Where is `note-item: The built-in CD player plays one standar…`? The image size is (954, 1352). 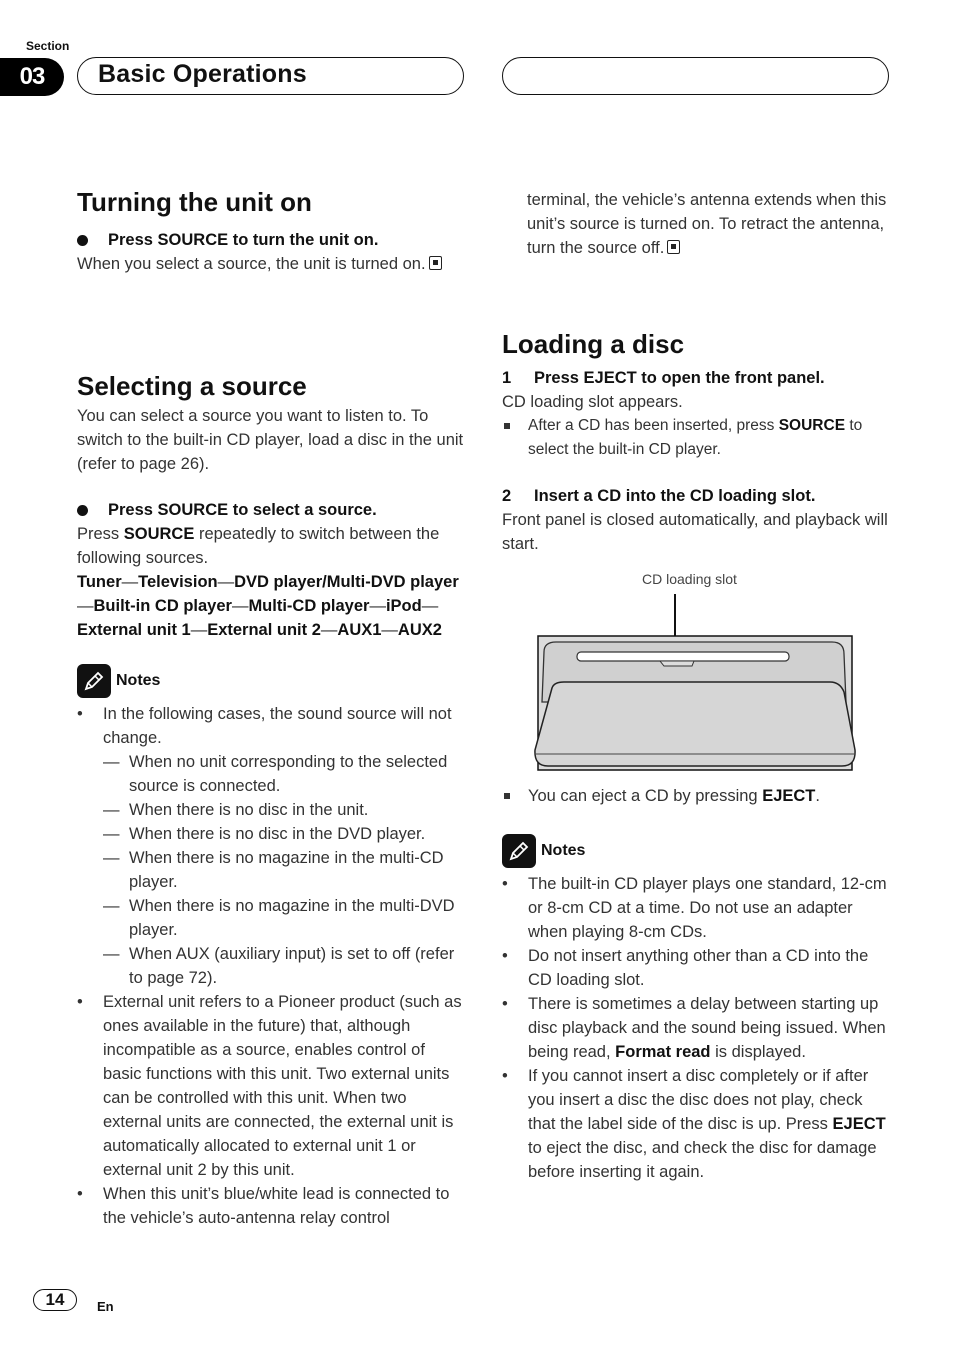 note-item: The built-in CD player plays one standar… is located at coordinates (697, 908).